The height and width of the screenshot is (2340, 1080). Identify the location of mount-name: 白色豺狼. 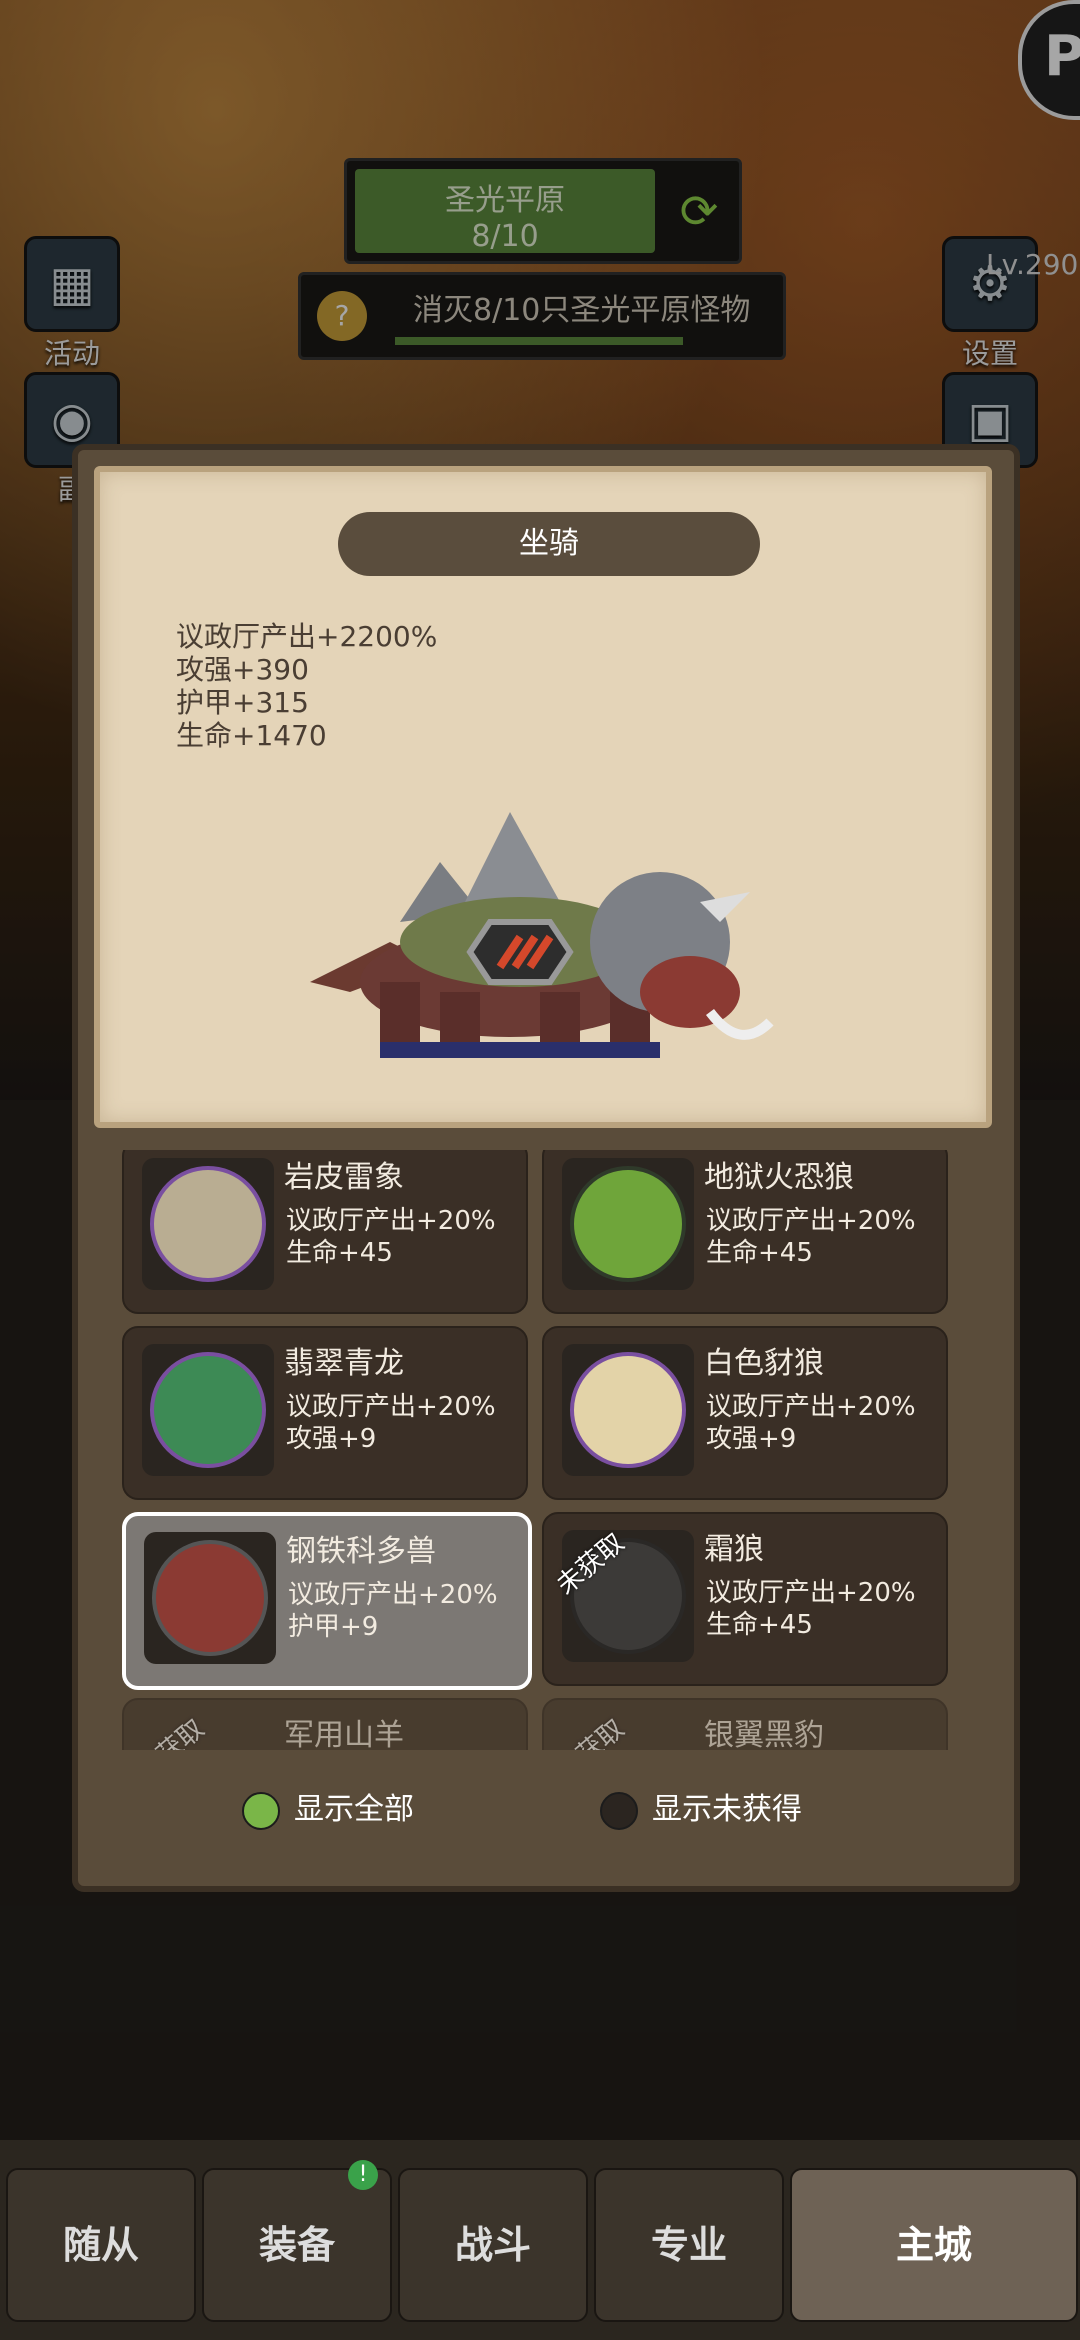
(764, 1363).